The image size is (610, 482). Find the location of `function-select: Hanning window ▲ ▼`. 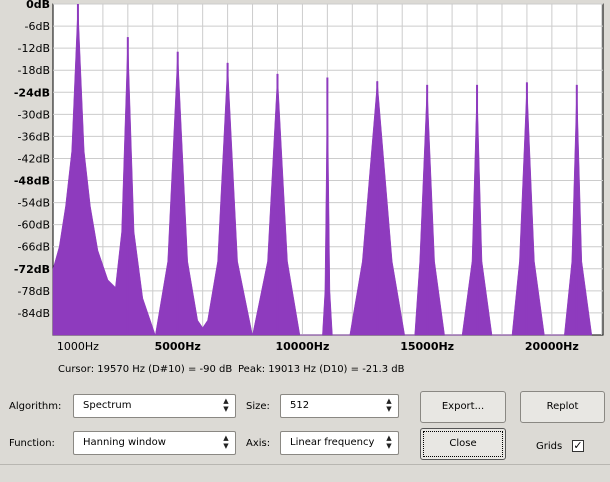

function-select: Hanning window ▲ ▼ is located at coordinates (154, 443).